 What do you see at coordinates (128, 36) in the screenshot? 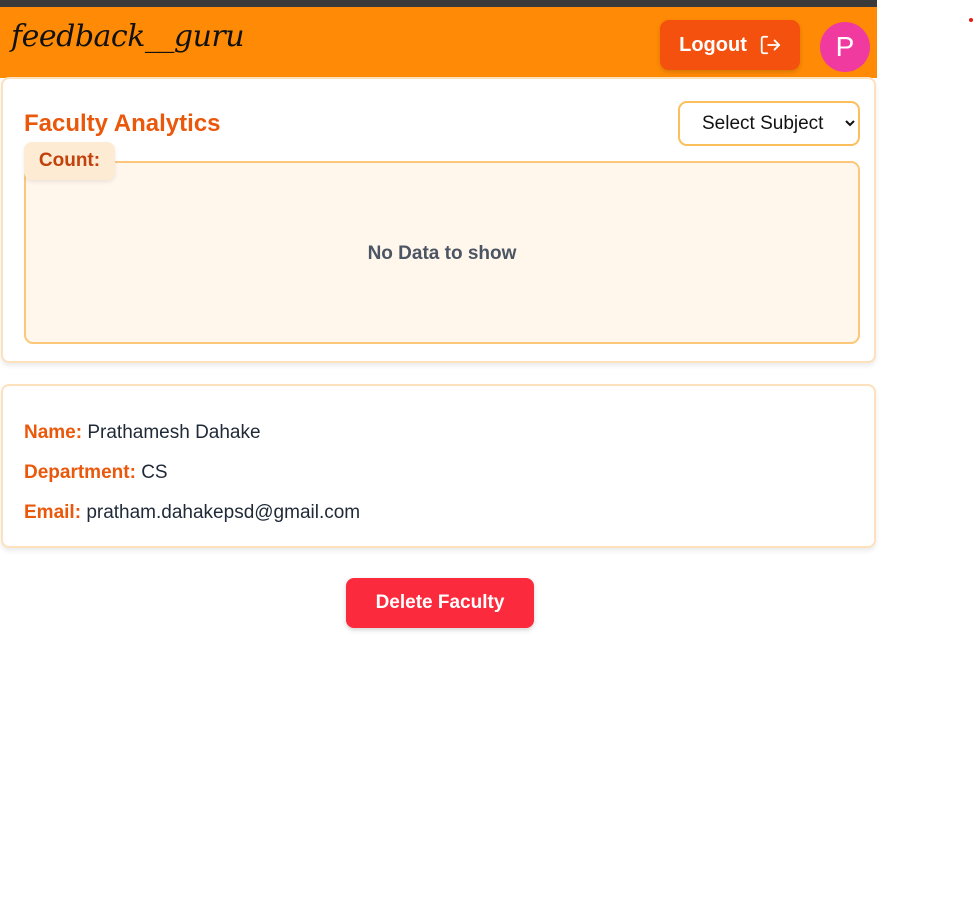
I see `brand-logo: feedback__guru` at bounding box center [128, 36].